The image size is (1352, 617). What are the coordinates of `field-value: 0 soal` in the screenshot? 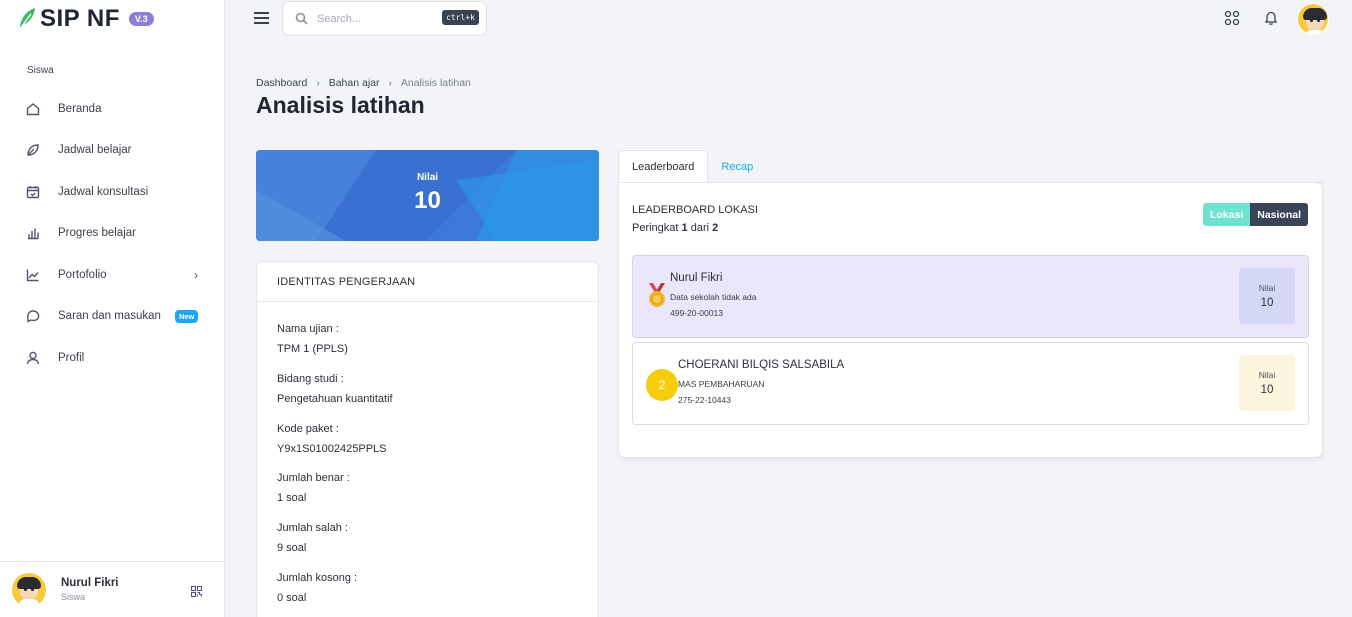 It's located at (292, 597).